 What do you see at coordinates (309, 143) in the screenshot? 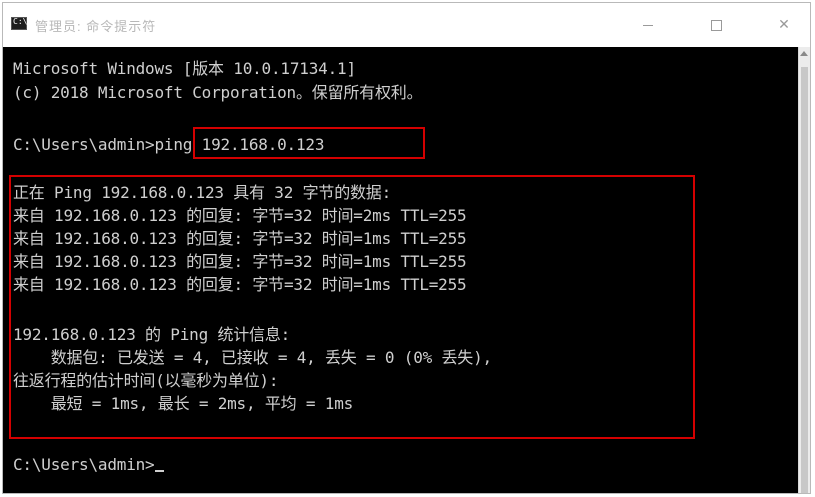
I see `command-highlight-box` at bounding box center [309, 143].